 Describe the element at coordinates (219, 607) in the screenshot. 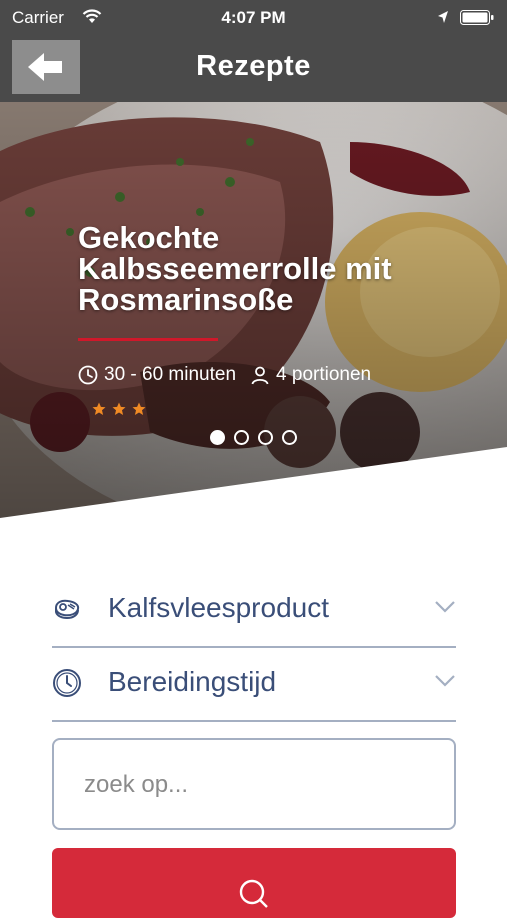

I see `filter-label-product: Kalfsvleesproduct` at that location.